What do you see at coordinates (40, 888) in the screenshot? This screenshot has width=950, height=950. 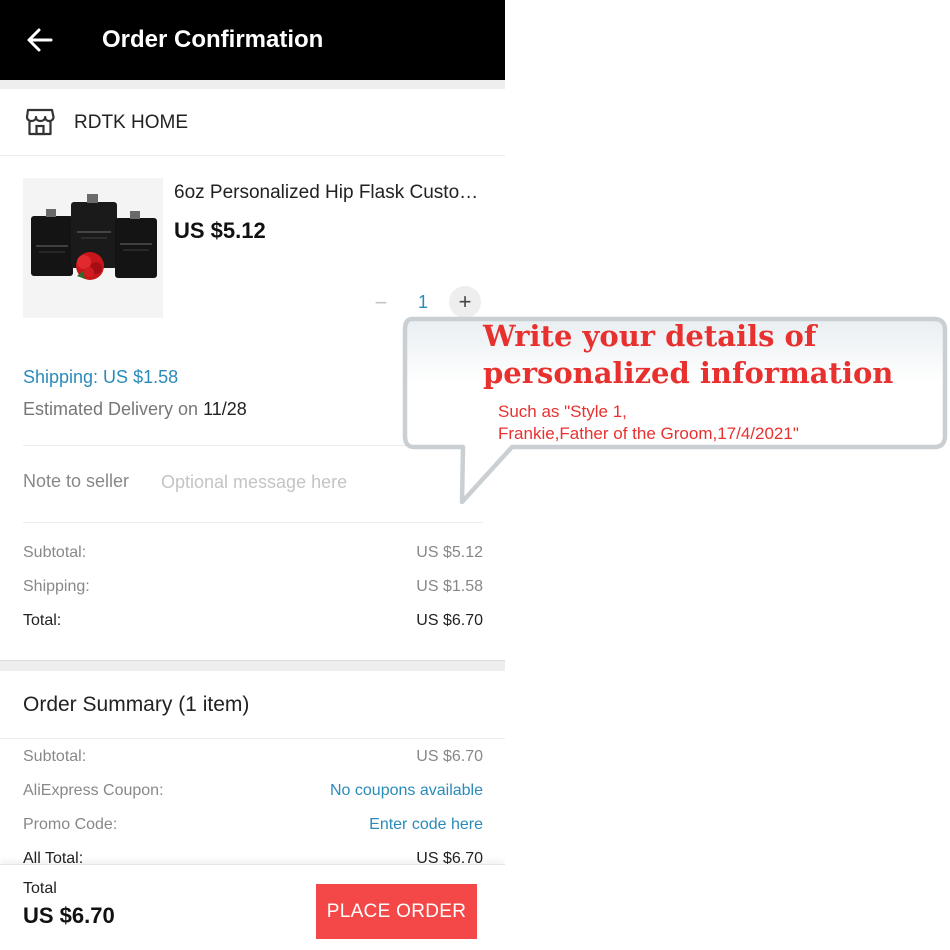 I see `total-label: Total` at bounding box center [40, 888].